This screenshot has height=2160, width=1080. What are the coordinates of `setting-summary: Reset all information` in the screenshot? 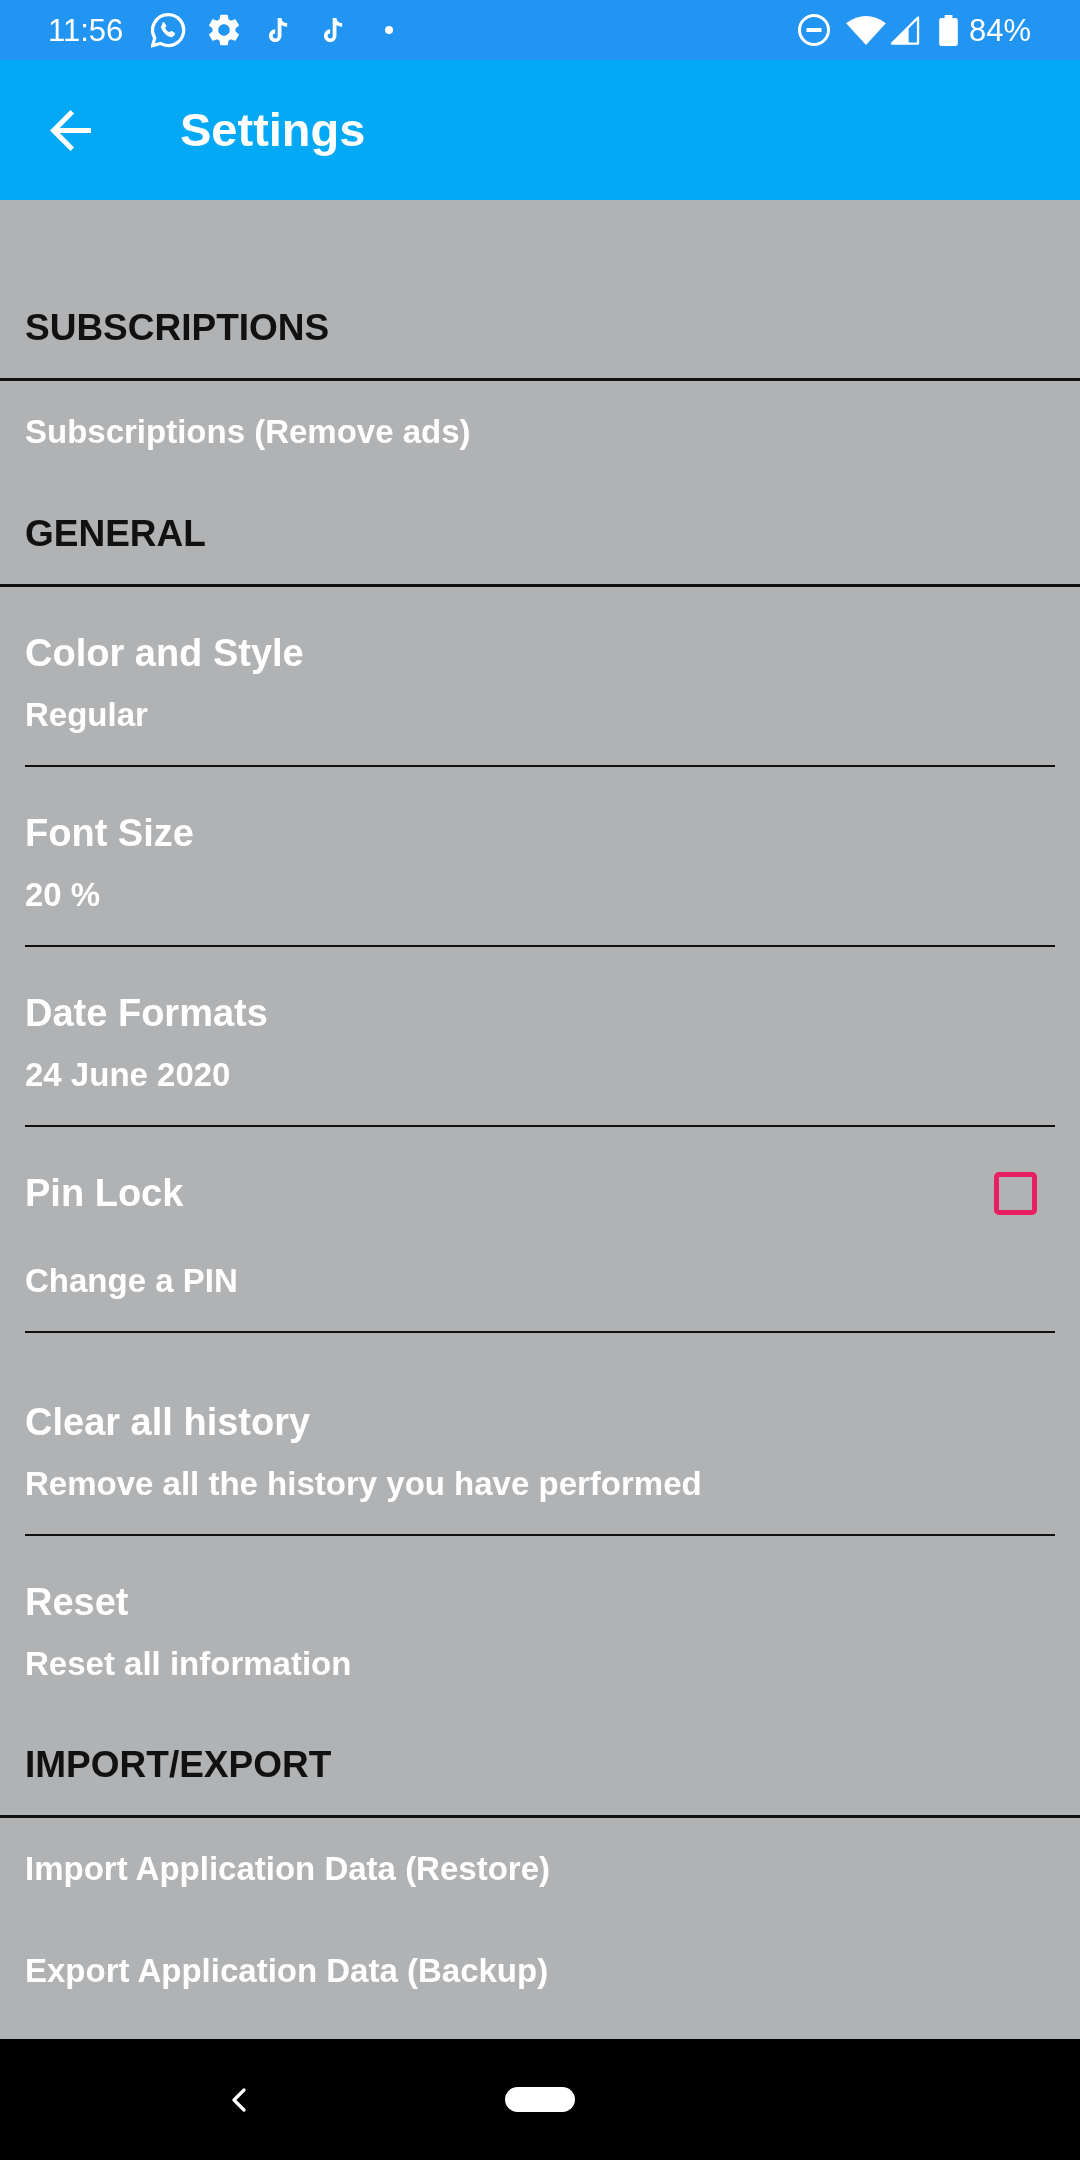 It's located at (188, 1664).